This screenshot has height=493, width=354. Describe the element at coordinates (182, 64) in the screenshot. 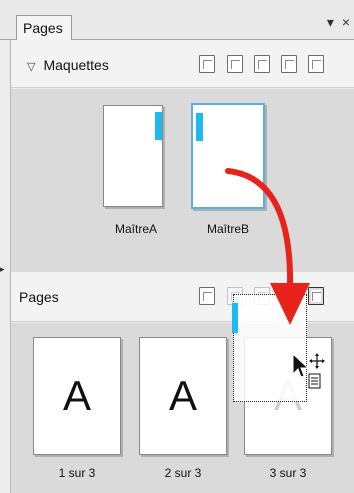

I see `masters-section-header: ▽ Maquettes` at that location.